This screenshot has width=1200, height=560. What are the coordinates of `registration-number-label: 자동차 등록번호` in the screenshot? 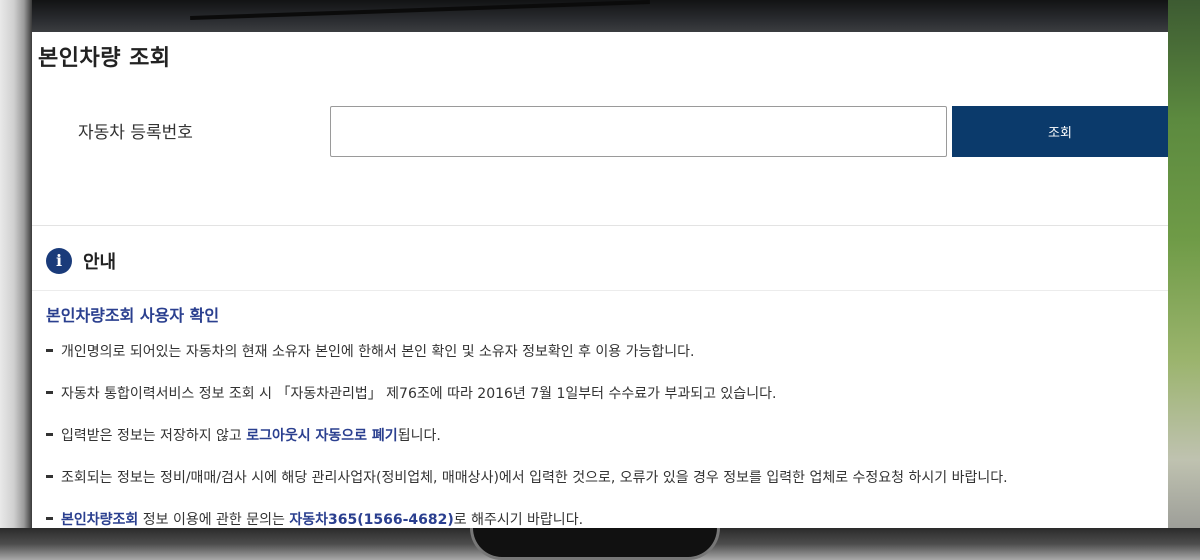 It's located at (135, 133).